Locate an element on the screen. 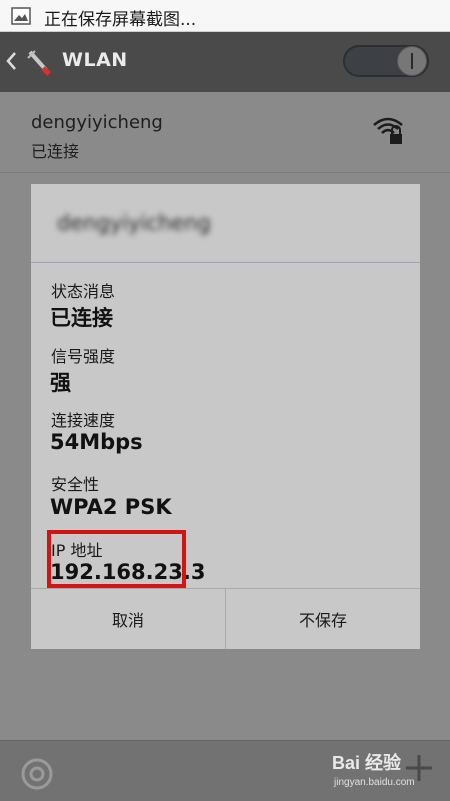  baidu-watermark: Bai 经验 jingyan.baidu.com is located at coordinates (380, 771).